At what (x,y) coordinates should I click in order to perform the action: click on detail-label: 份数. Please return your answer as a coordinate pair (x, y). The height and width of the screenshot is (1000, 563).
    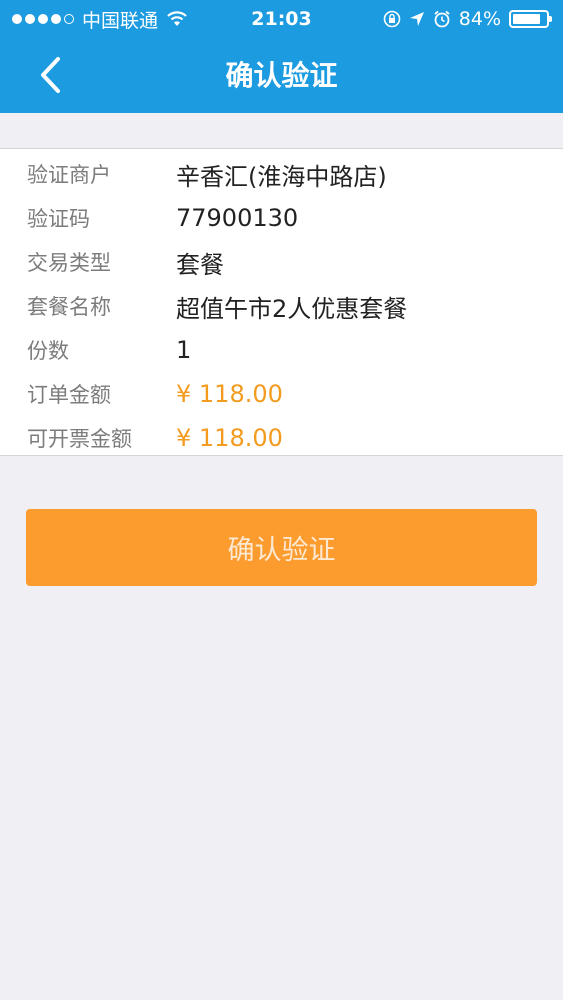
    Looking at the image, I should click on (48, 351).